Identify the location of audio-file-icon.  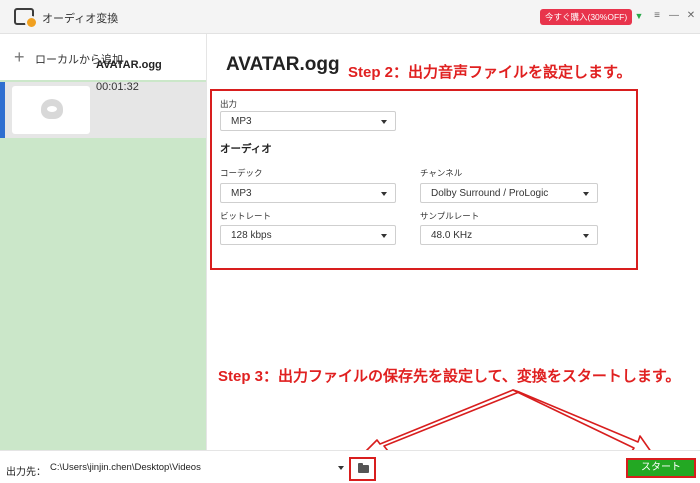
(52, 109).